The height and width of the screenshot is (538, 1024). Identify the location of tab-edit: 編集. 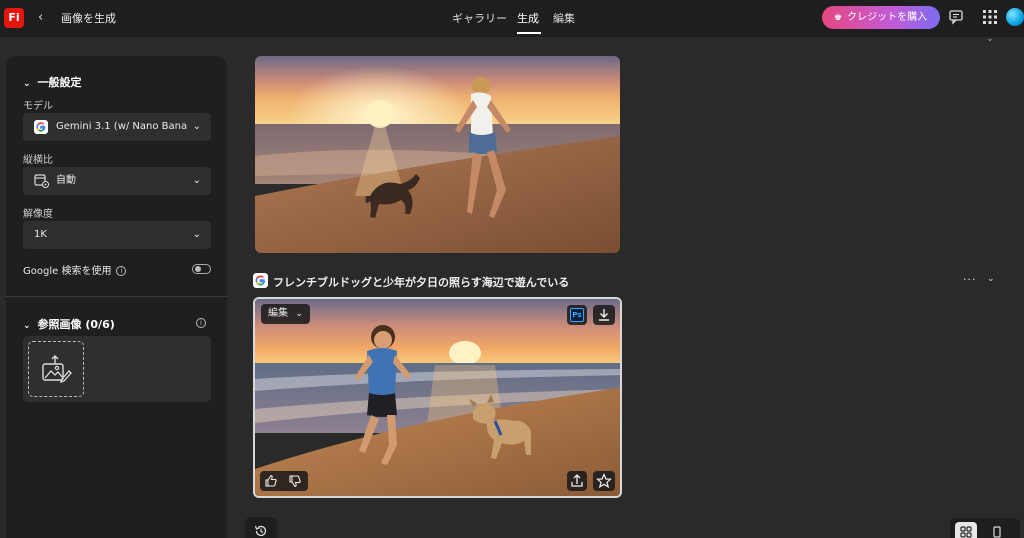
(565, 18).